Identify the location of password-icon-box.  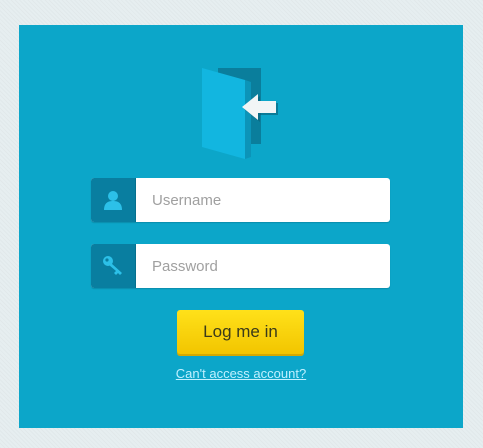
(113, 266).